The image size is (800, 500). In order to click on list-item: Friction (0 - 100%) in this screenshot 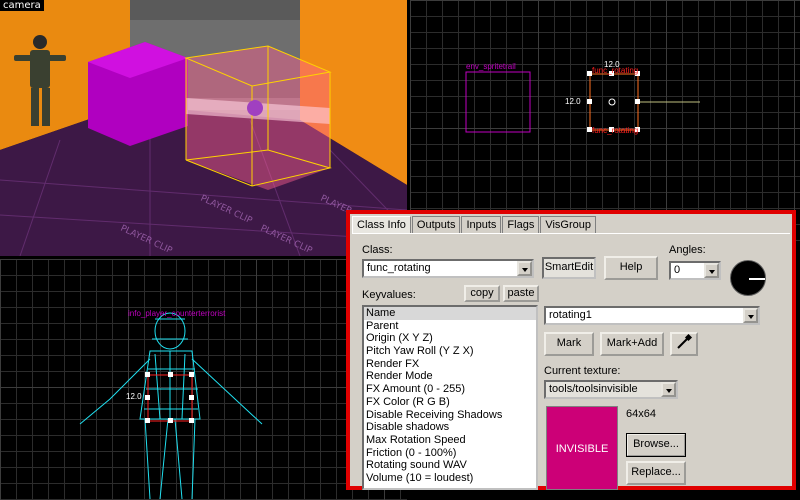, I will do `click(450, 453)`.